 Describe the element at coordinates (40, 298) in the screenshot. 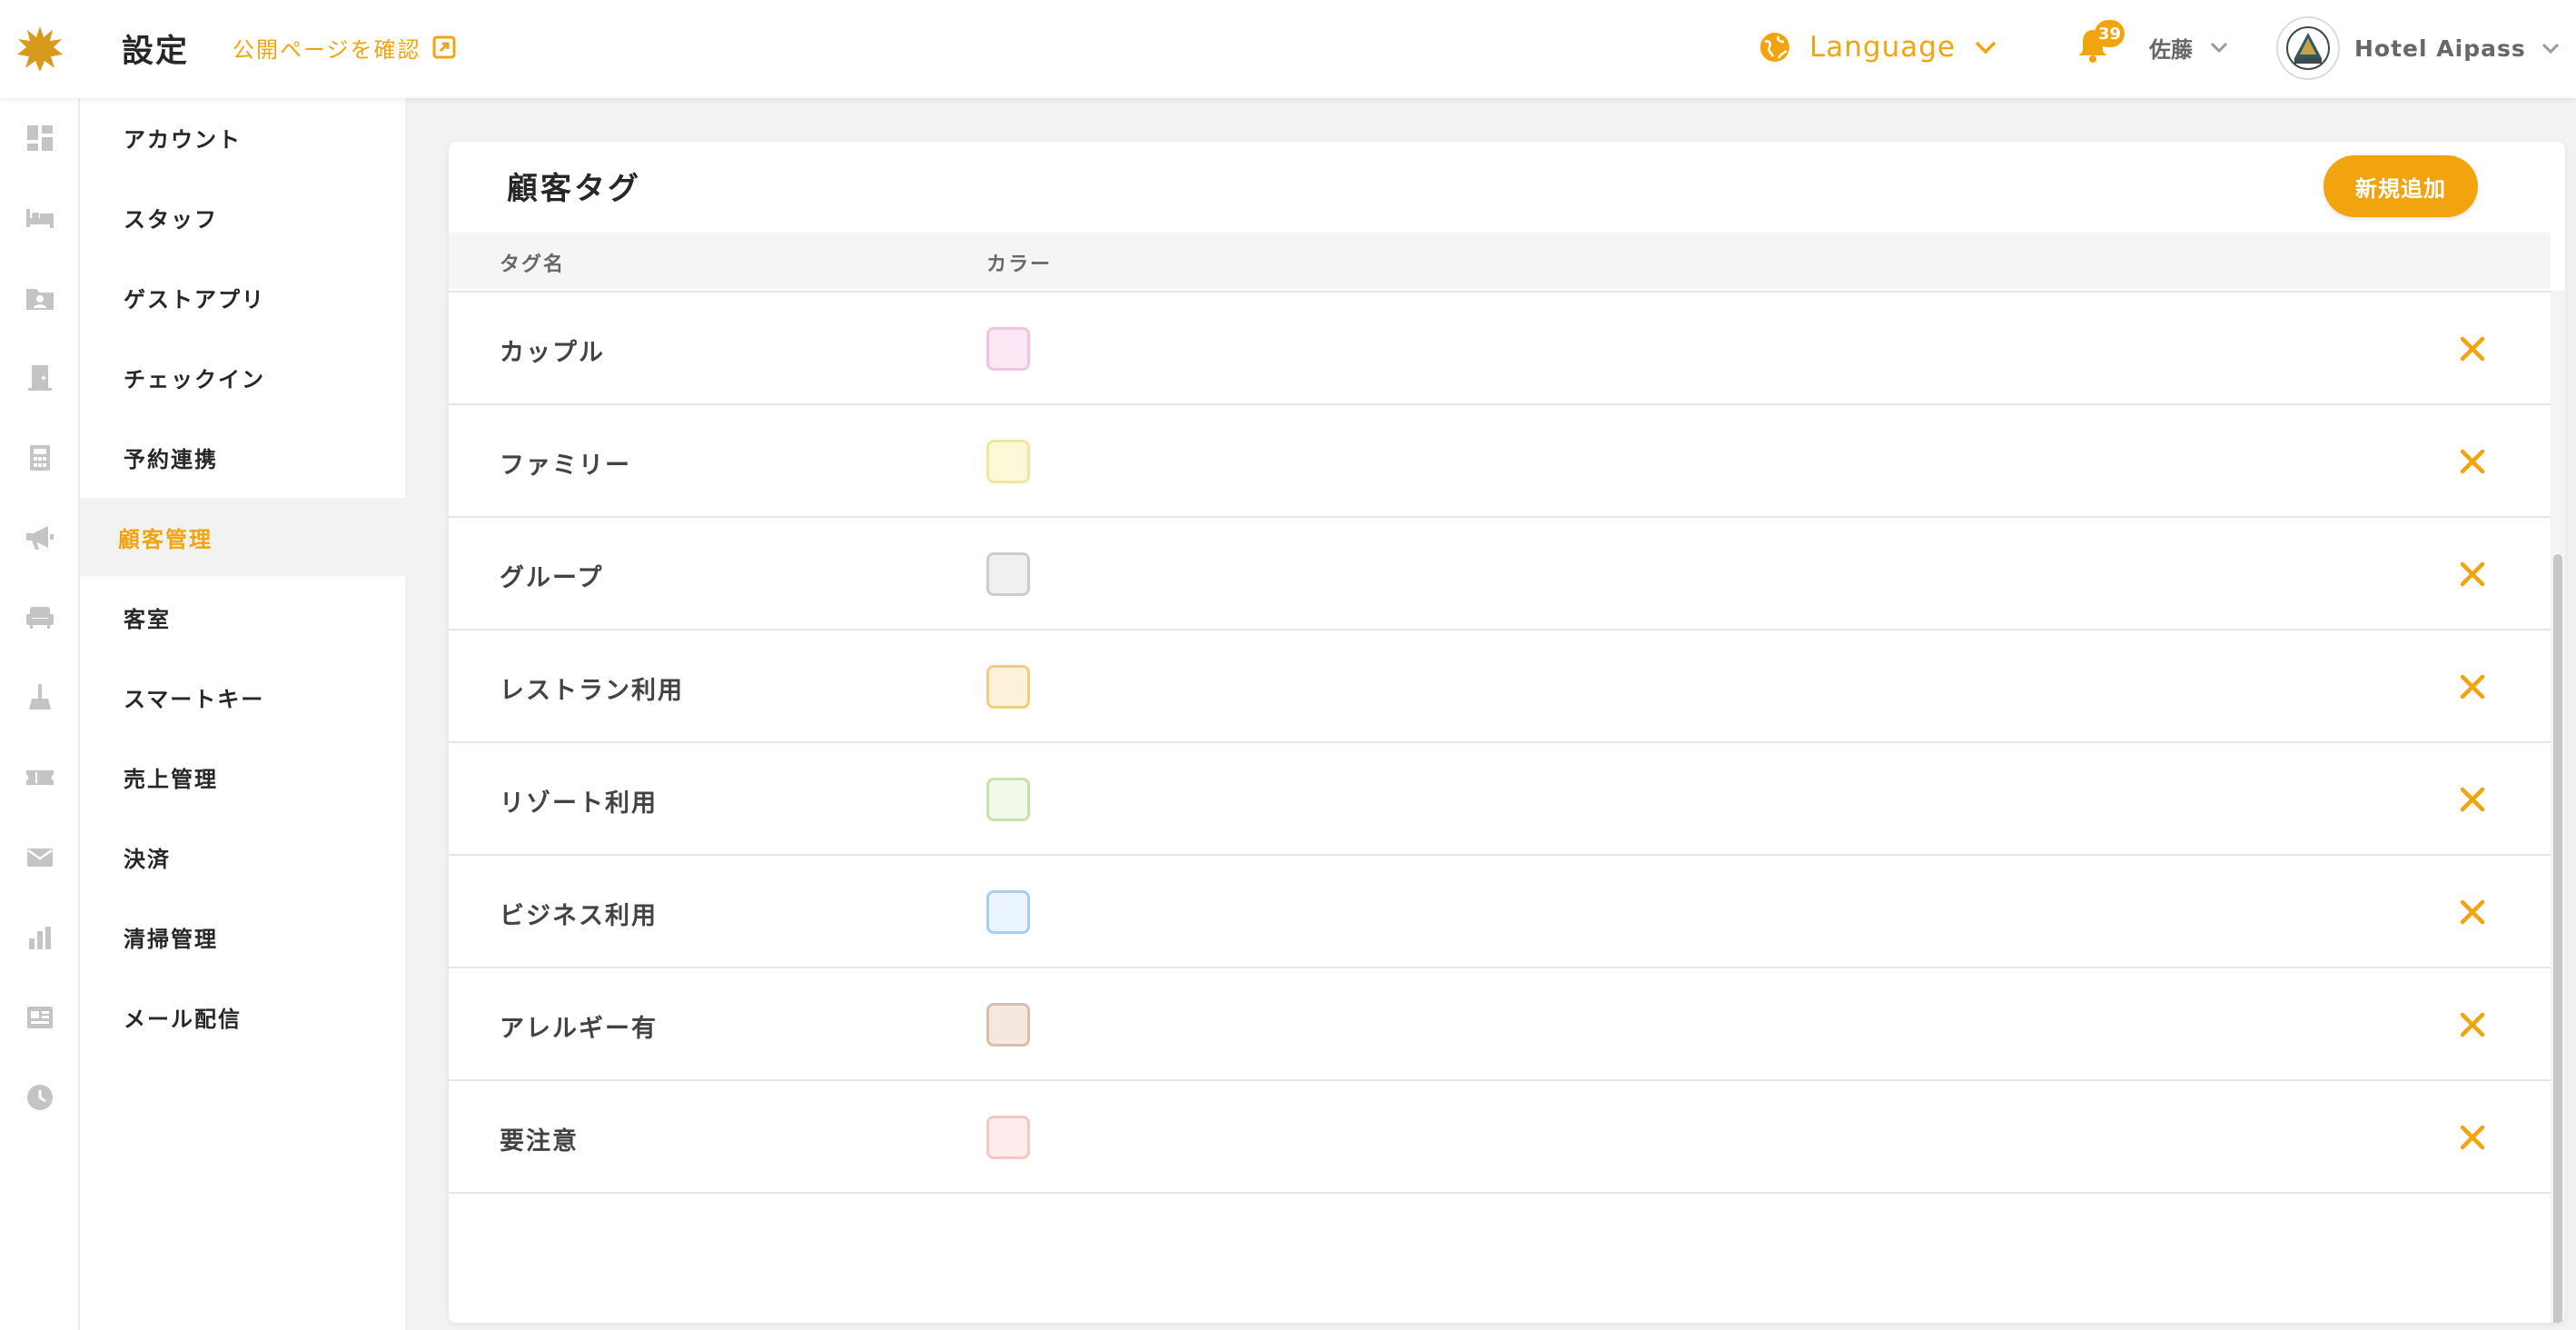

I see `guest-folder-icon` at that location.